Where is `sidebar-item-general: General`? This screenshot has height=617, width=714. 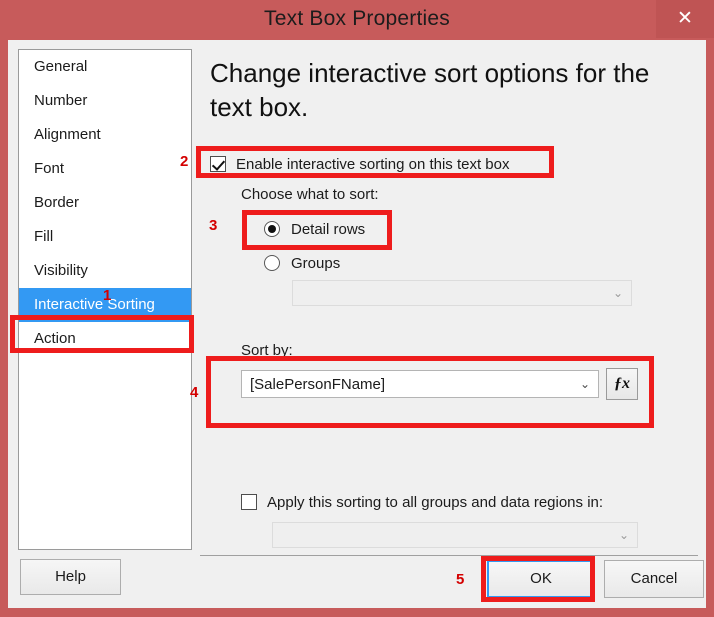
sidebar-item-general: General is located at coordinates (105, 67).